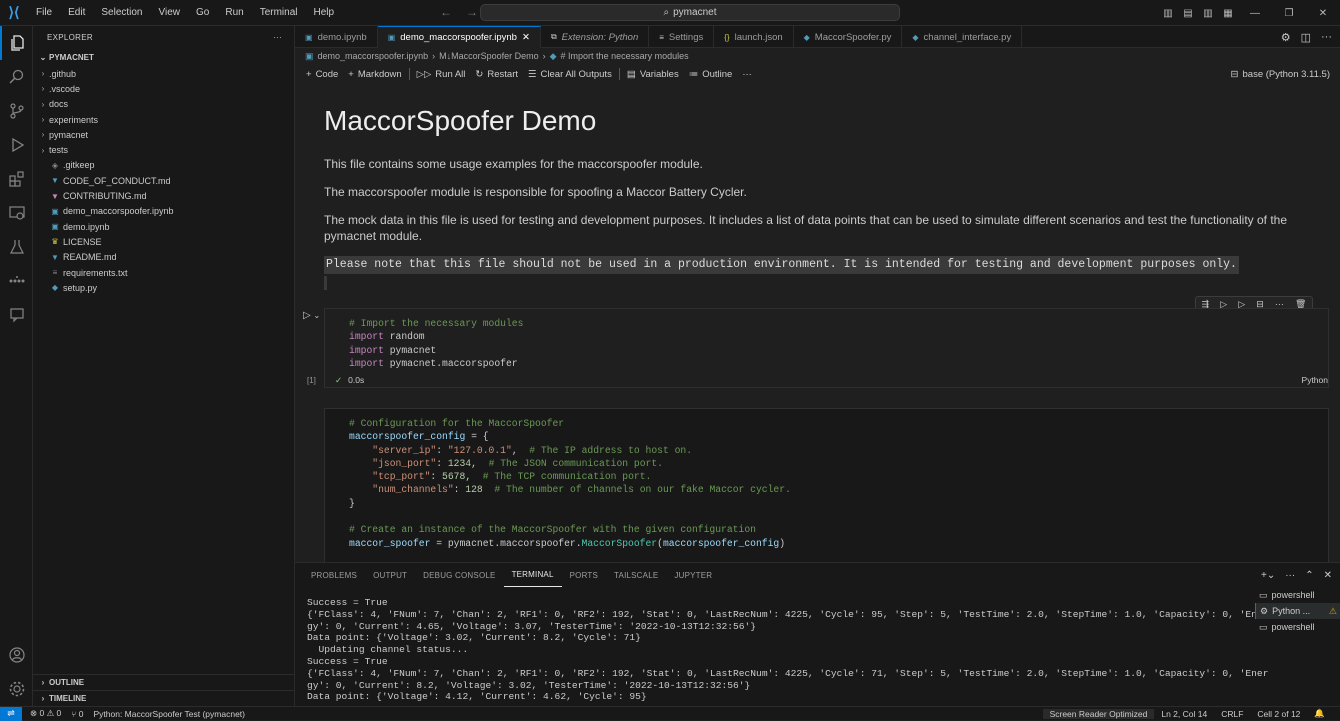 The width and height of the screenshot is (1340, 721). I want to click on file-item: ▣ demo_maccorspoofer.ipynb, so click(163, 211).